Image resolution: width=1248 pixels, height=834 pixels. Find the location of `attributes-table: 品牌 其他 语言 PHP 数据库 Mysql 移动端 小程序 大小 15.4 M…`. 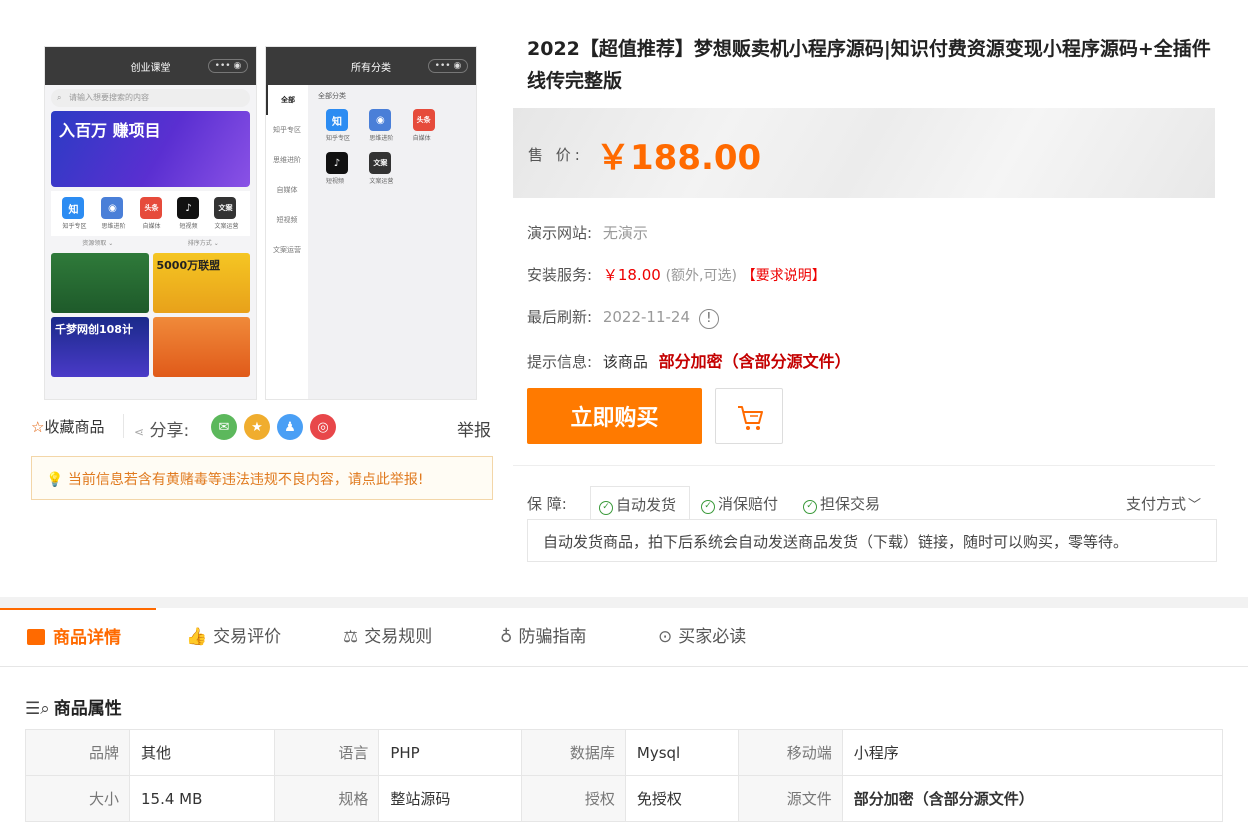

attributes-table: 品牌 其他 语言 PHP 数据库 Mysql 移动端 小程序 大小 15.4 M… is located at coordinates (624, 775).